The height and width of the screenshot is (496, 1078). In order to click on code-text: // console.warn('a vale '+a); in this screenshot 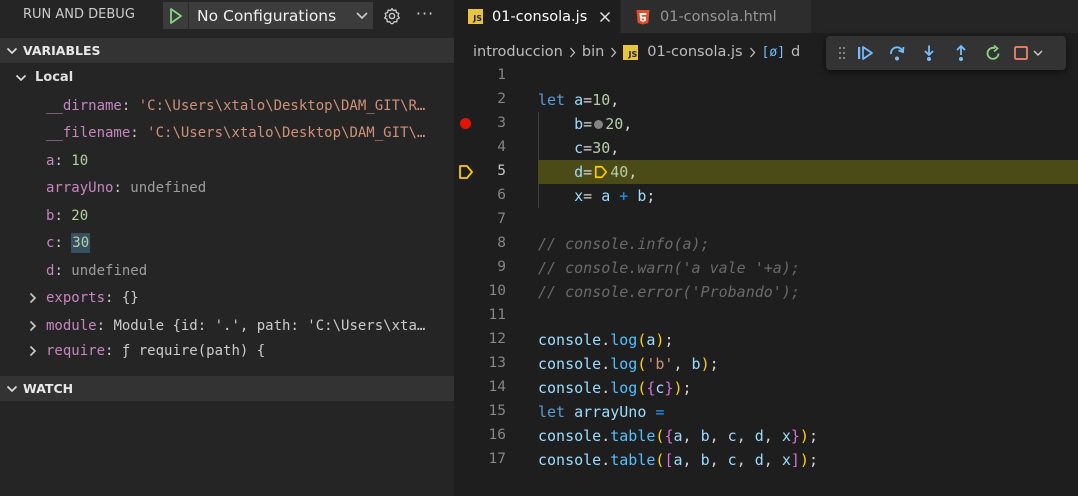, I will do `click(669, 268)`.